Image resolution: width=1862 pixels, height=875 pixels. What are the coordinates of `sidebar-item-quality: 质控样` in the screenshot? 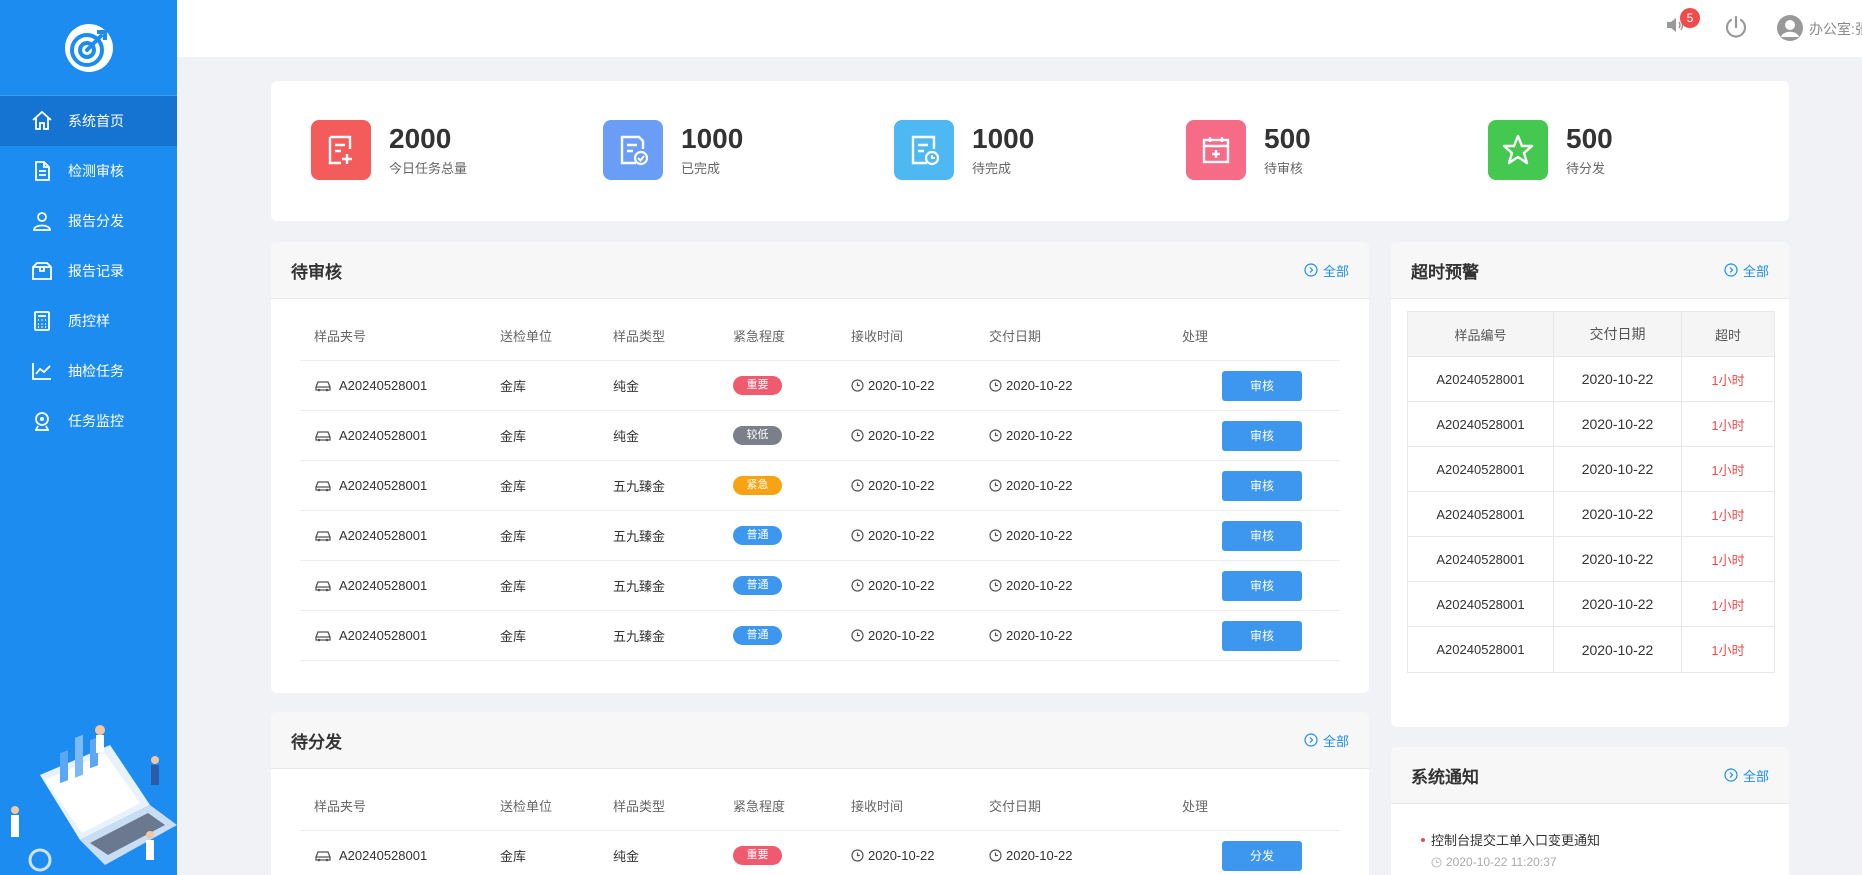 It's located at (88, 321).